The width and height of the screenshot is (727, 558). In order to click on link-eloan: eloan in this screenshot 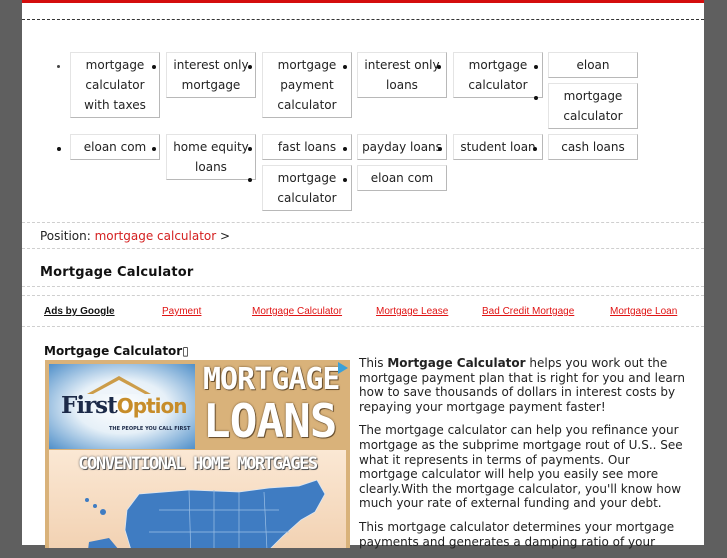, I will do `click(593, 65)`.